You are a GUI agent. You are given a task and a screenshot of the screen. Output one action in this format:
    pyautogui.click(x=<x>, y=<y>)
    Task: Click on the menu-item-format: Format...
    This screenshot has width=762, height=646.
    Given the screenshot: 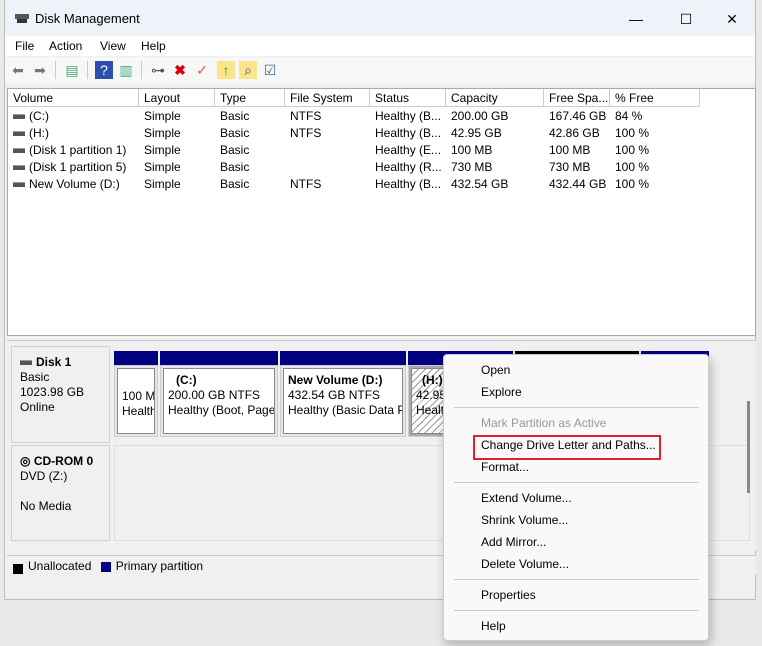 What is the action you would take?
    pyautogui.click(x=505, y=467)
    